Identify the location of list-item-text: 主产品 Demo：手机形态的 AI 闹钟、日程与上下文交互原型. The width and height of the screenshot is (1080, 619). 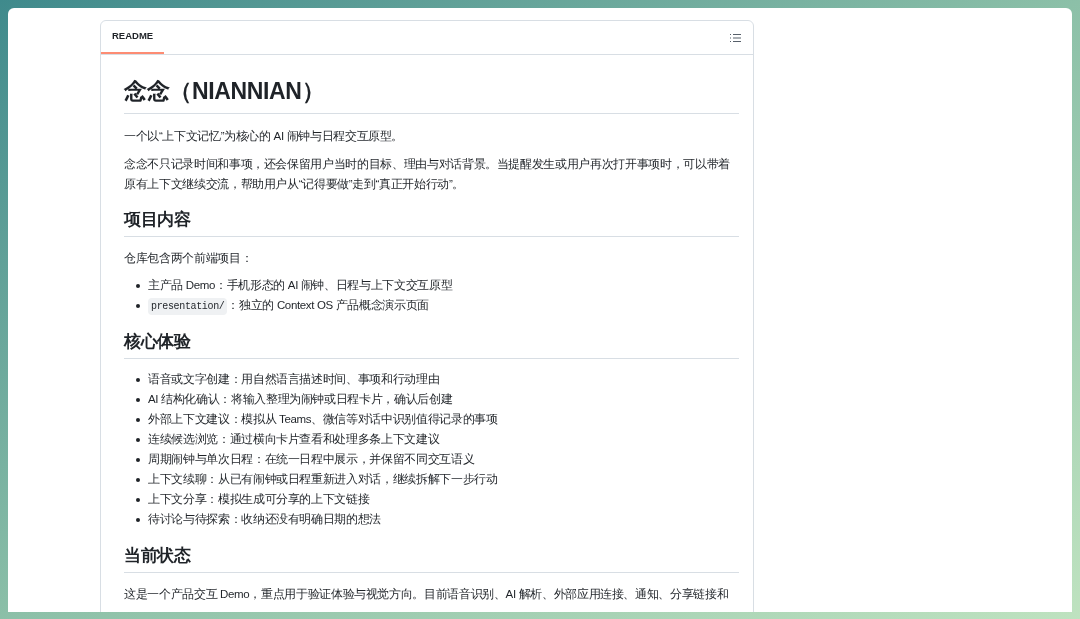
(300, 286).